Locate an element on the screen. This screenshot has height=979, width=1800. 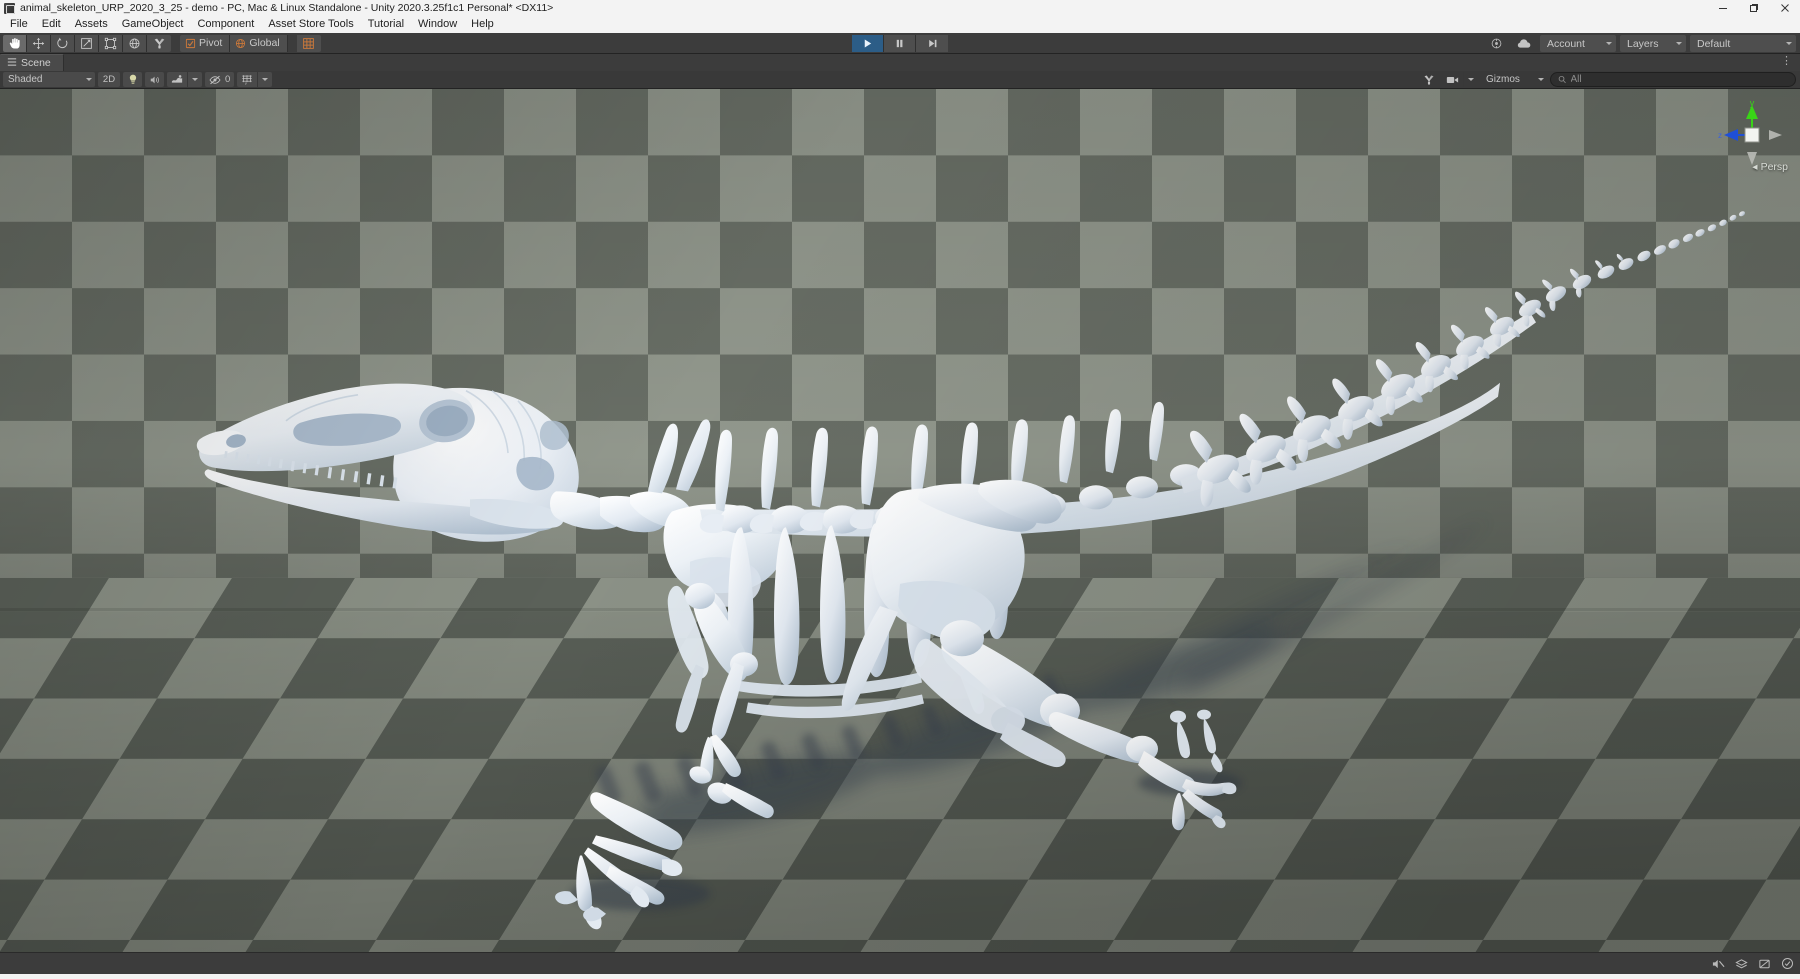
scene-view-toolbar: Shaded 2D 0 y Gizmos All is located at coordinates (900, 80).